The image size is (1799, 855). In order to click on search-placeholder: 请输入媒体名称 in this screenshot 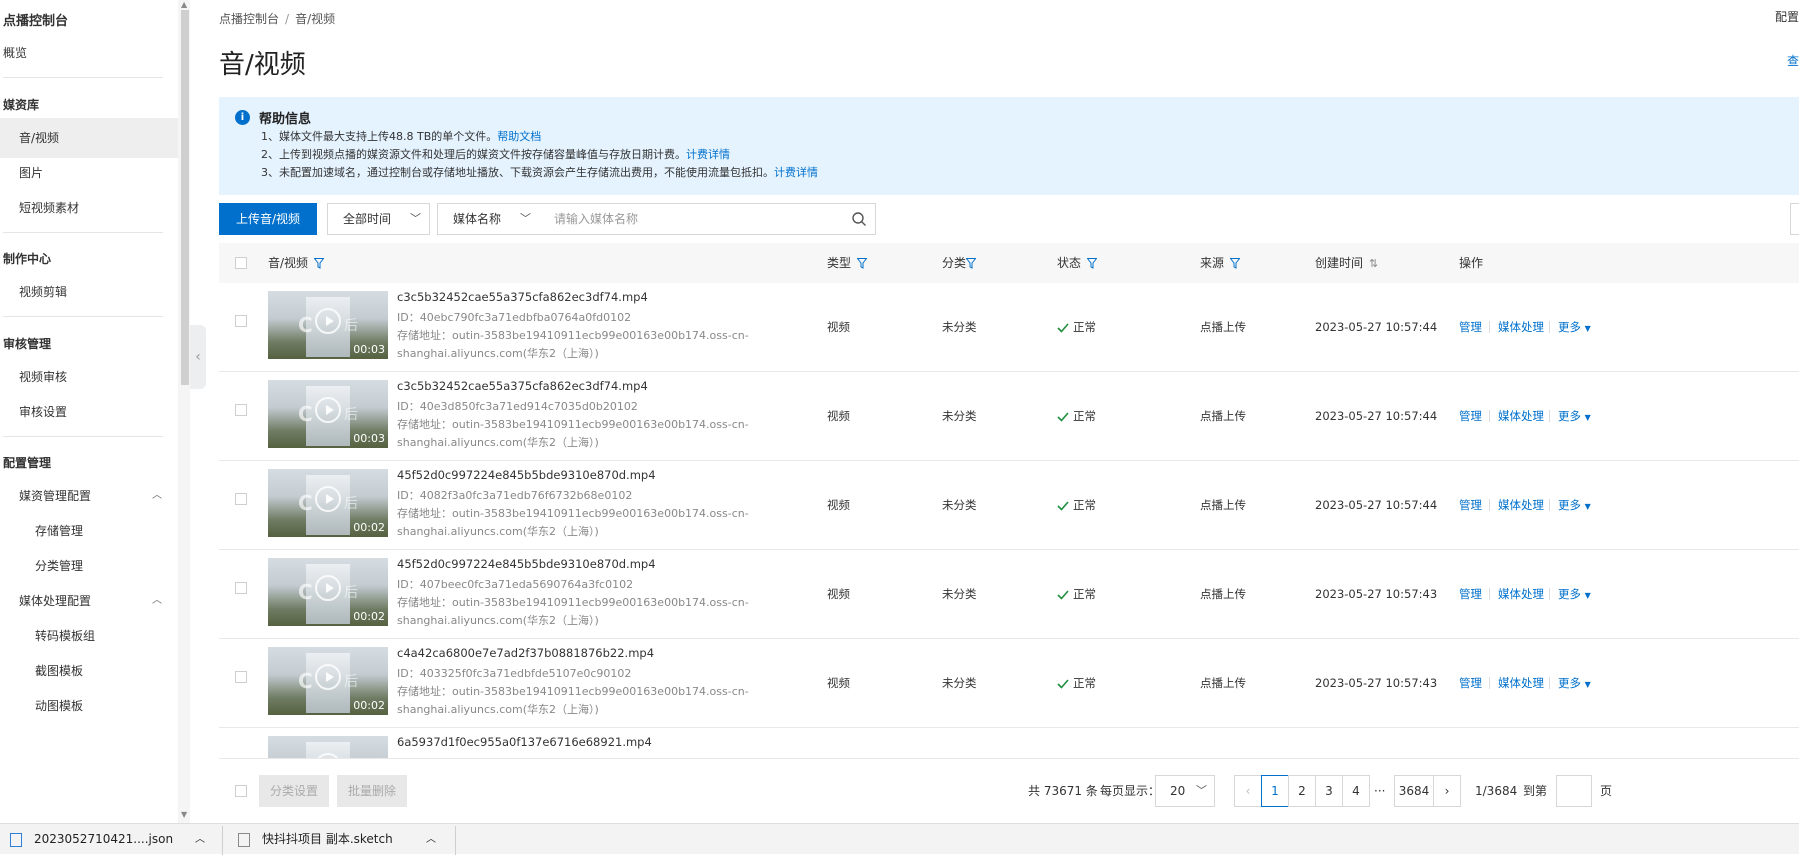, I will do `click(596, 219)`.